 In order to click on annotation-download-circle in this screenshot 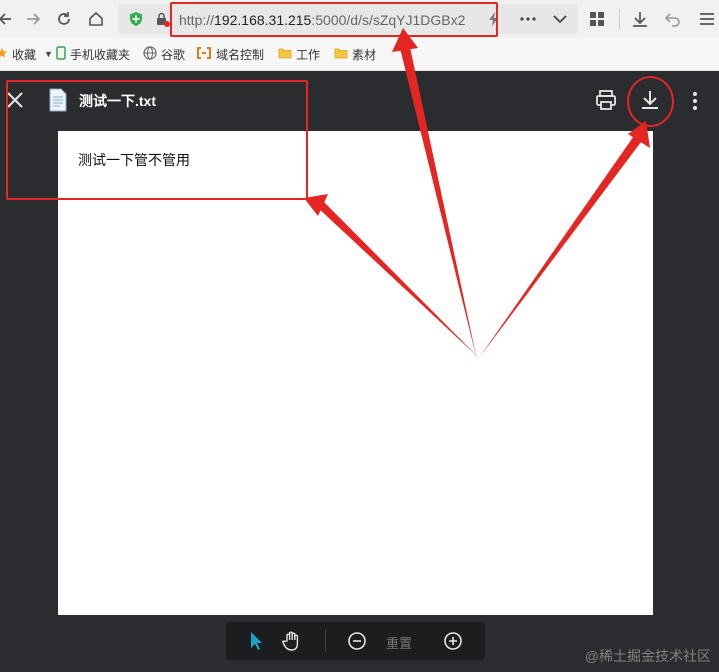, I will do `click(650, 101)`.